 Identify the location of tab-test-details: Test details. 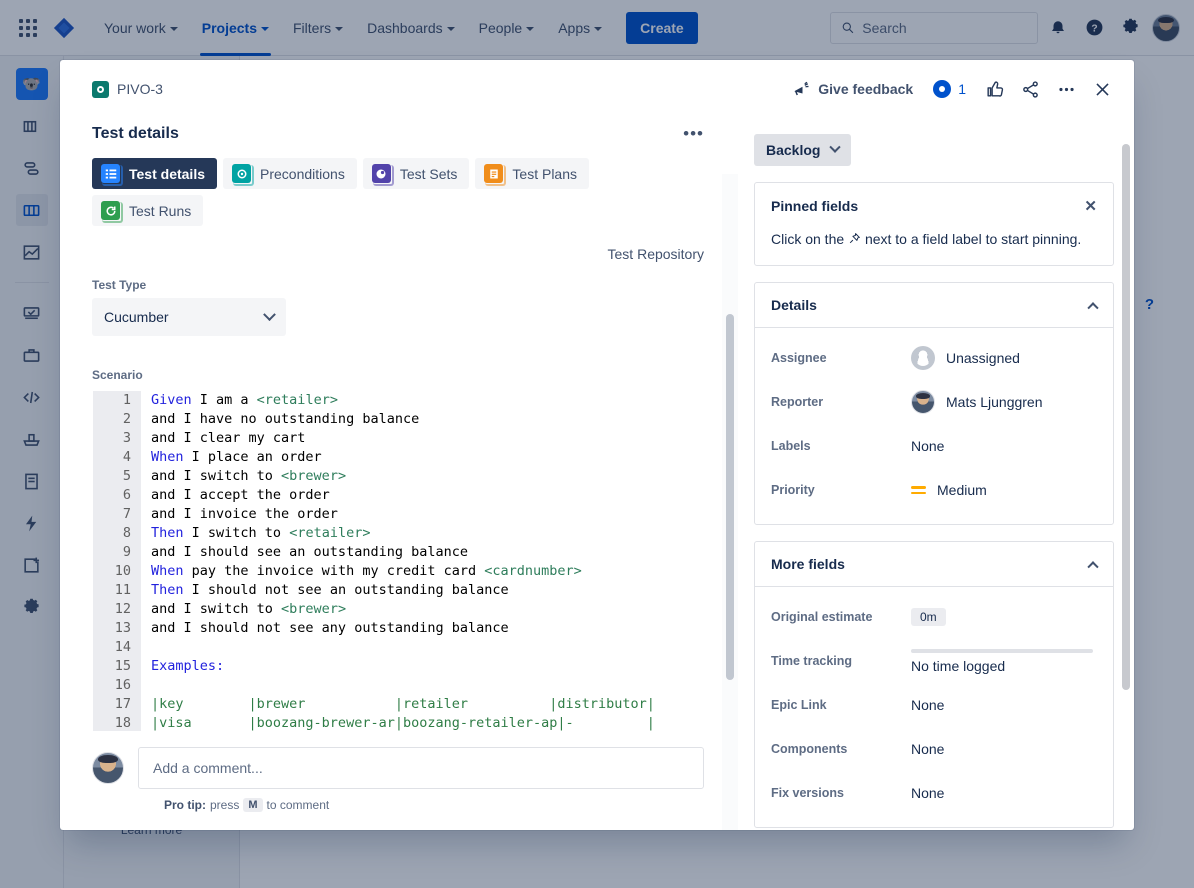
(154, 173).